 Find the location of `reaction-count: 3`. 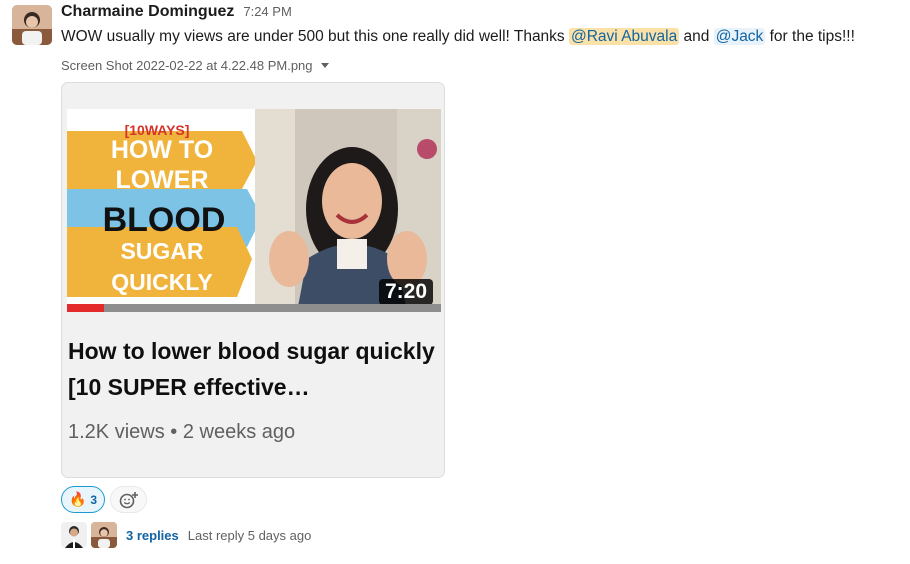

reaction-count: 3 is located at coordinates (94, 499).